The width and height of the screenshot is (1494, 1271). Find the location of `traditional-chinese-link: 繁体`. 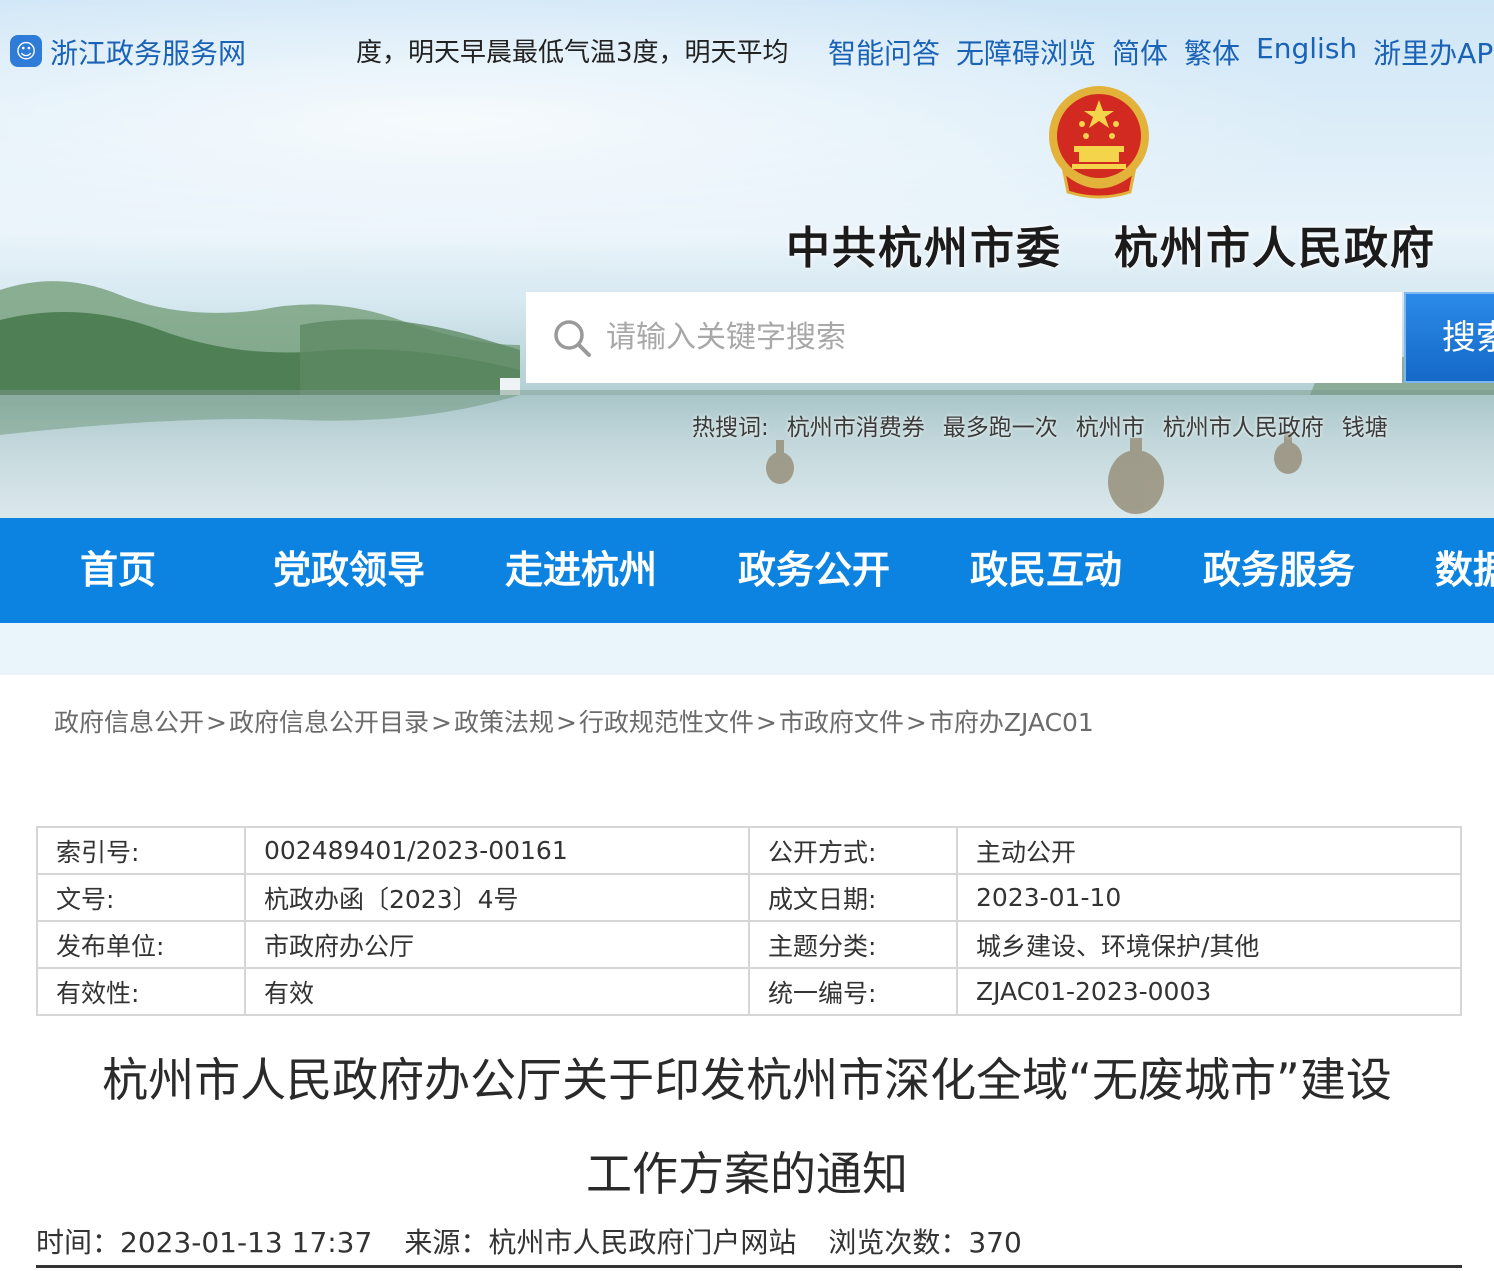

traditional-chinese-link: 繁体 is located at coordinates (1212, 52).